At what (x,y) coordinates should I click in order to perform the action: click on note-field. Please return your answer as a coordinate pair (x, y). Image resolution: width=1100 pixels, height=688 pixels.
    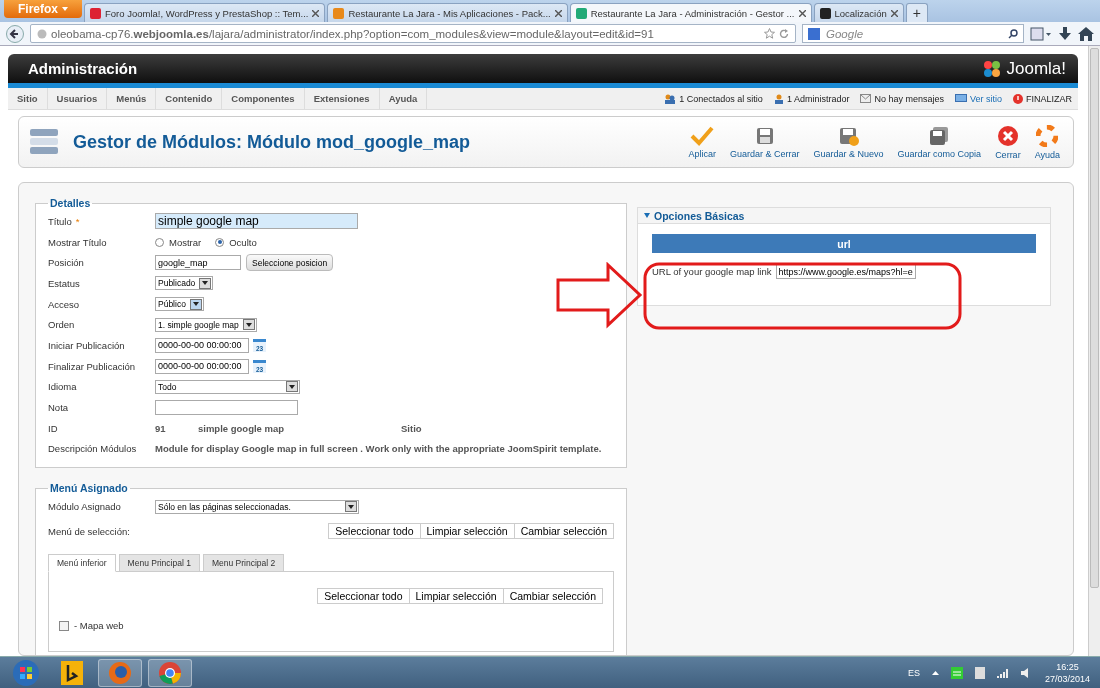
    Looking at the image, I should click on (226, 408).